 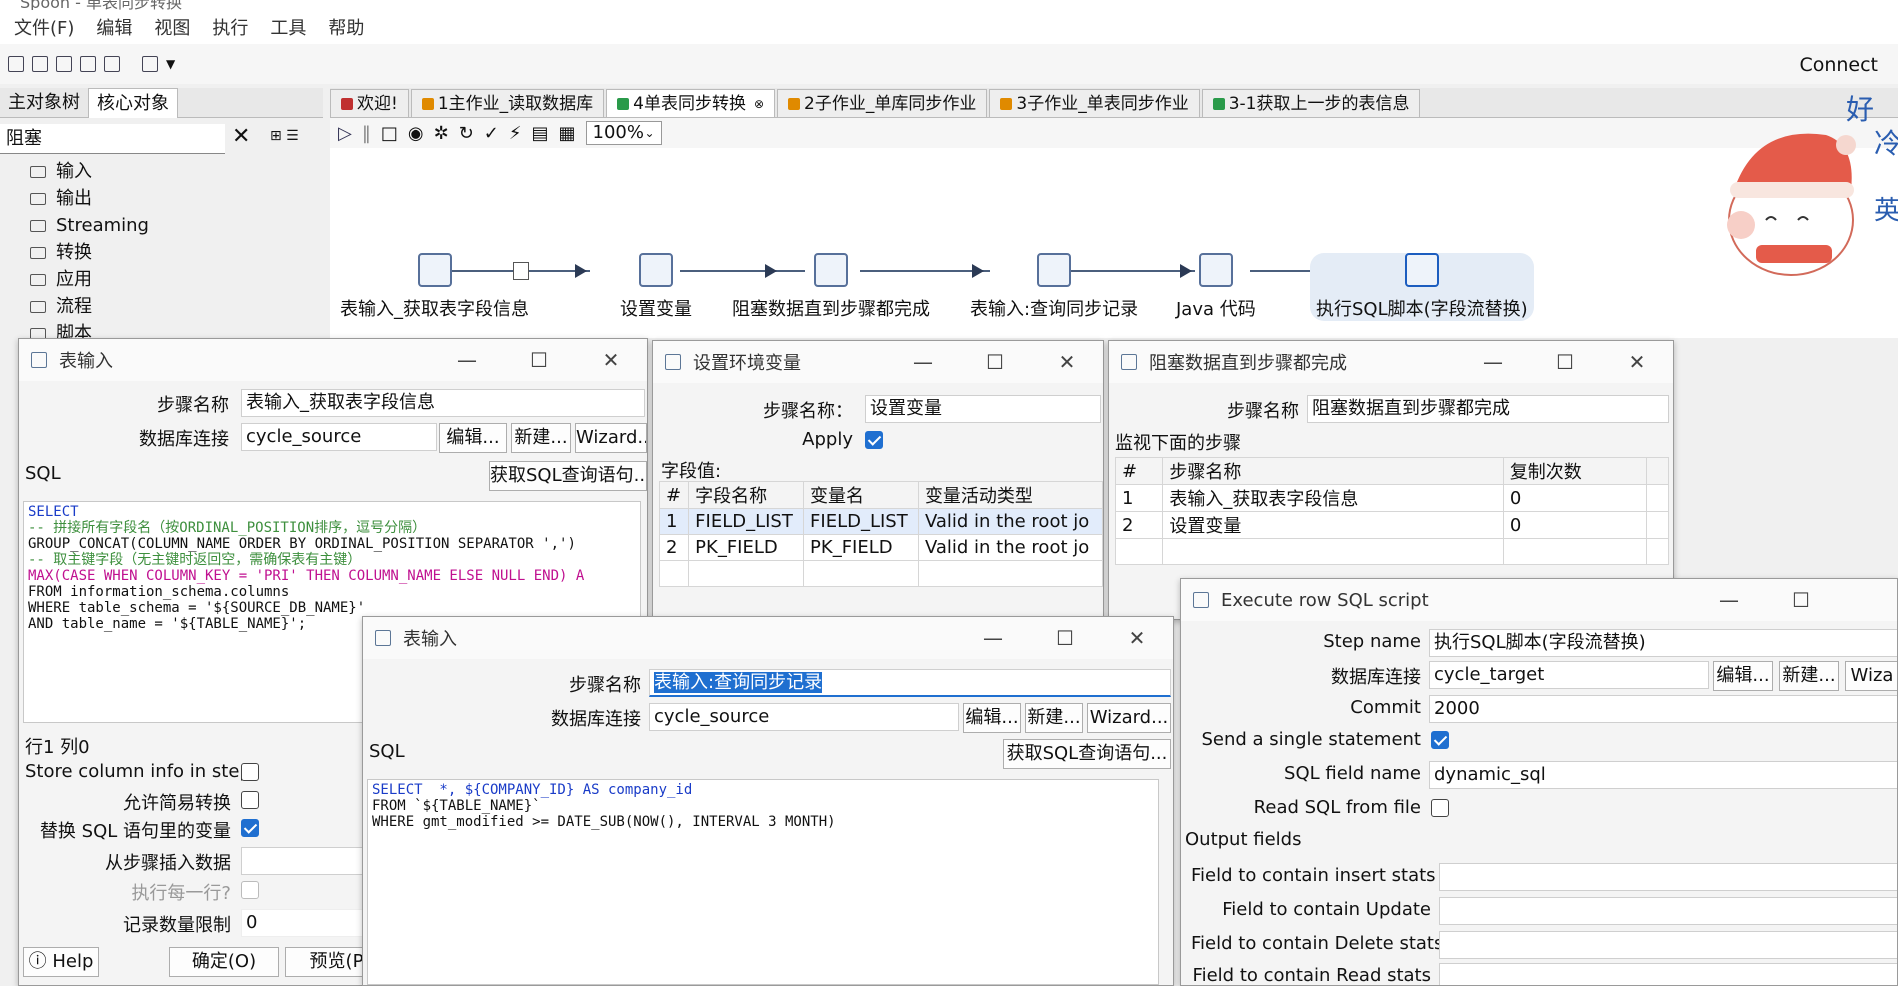 I want to click on search-input: 阻塞, so click(x=112, y=139).